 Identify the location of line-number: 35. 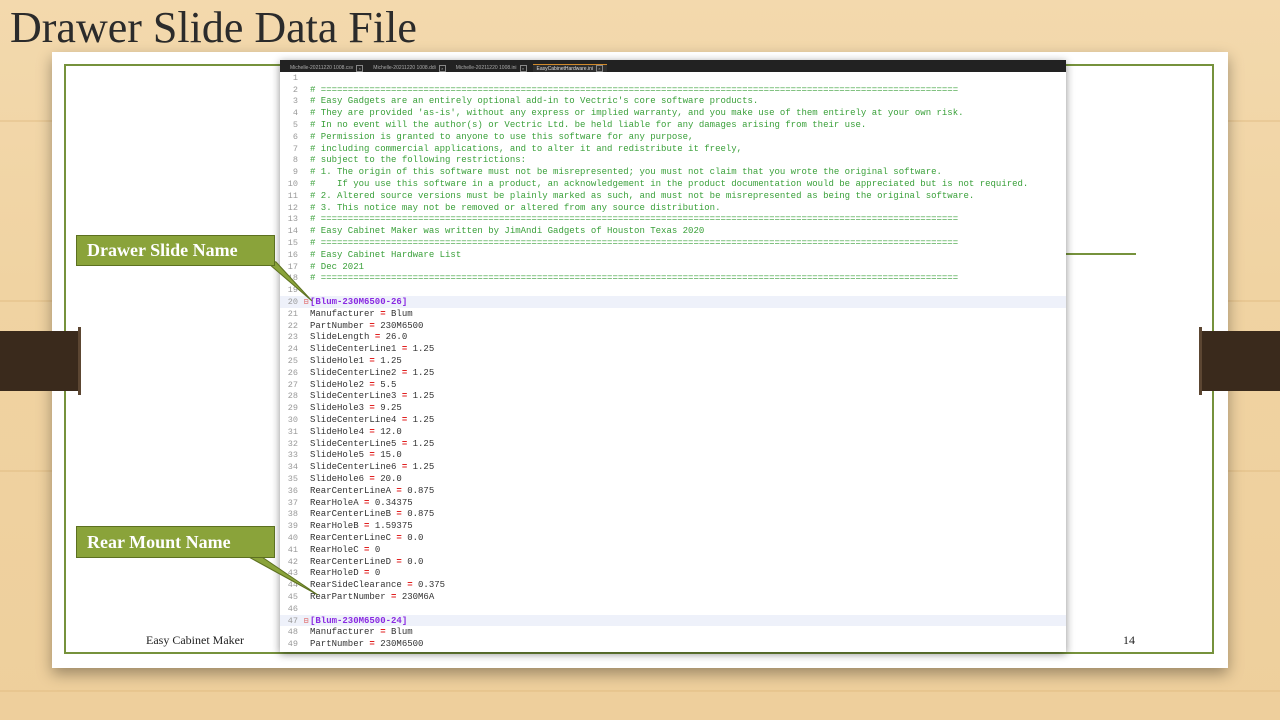
(292, 478).